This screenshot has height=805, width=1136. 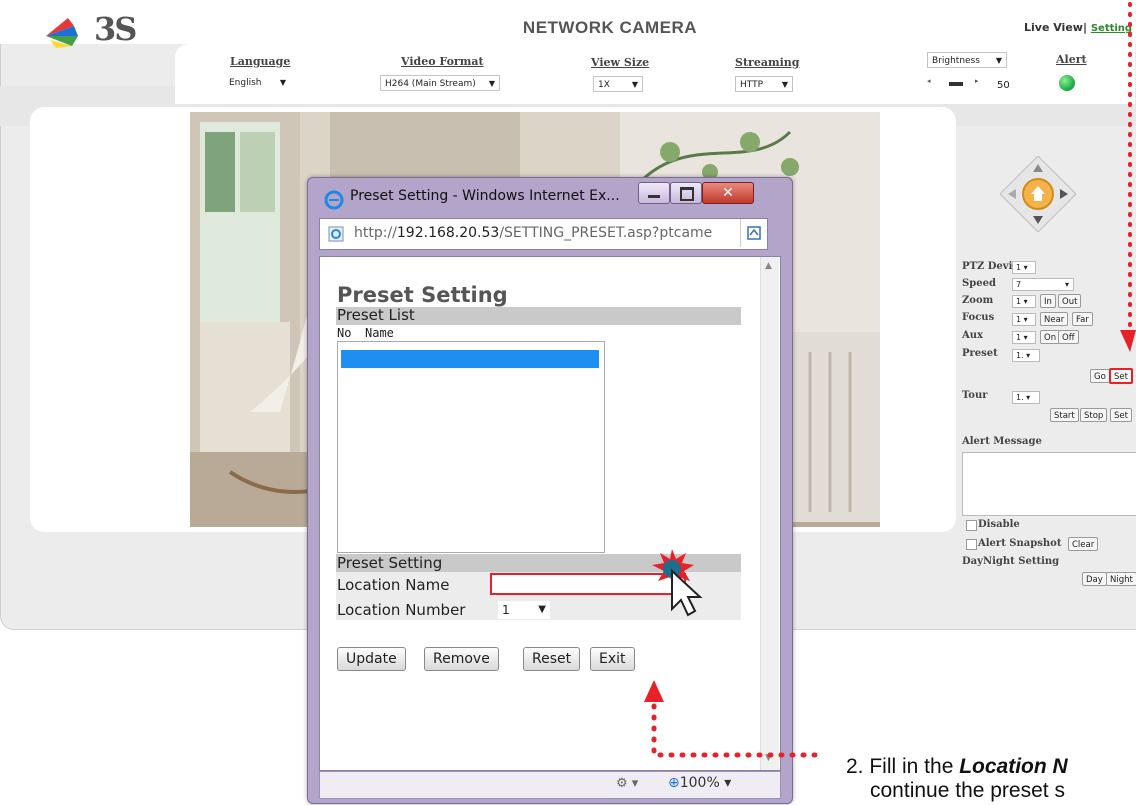 I want to click on aux-value: 1, so click(x=1019, y=337).